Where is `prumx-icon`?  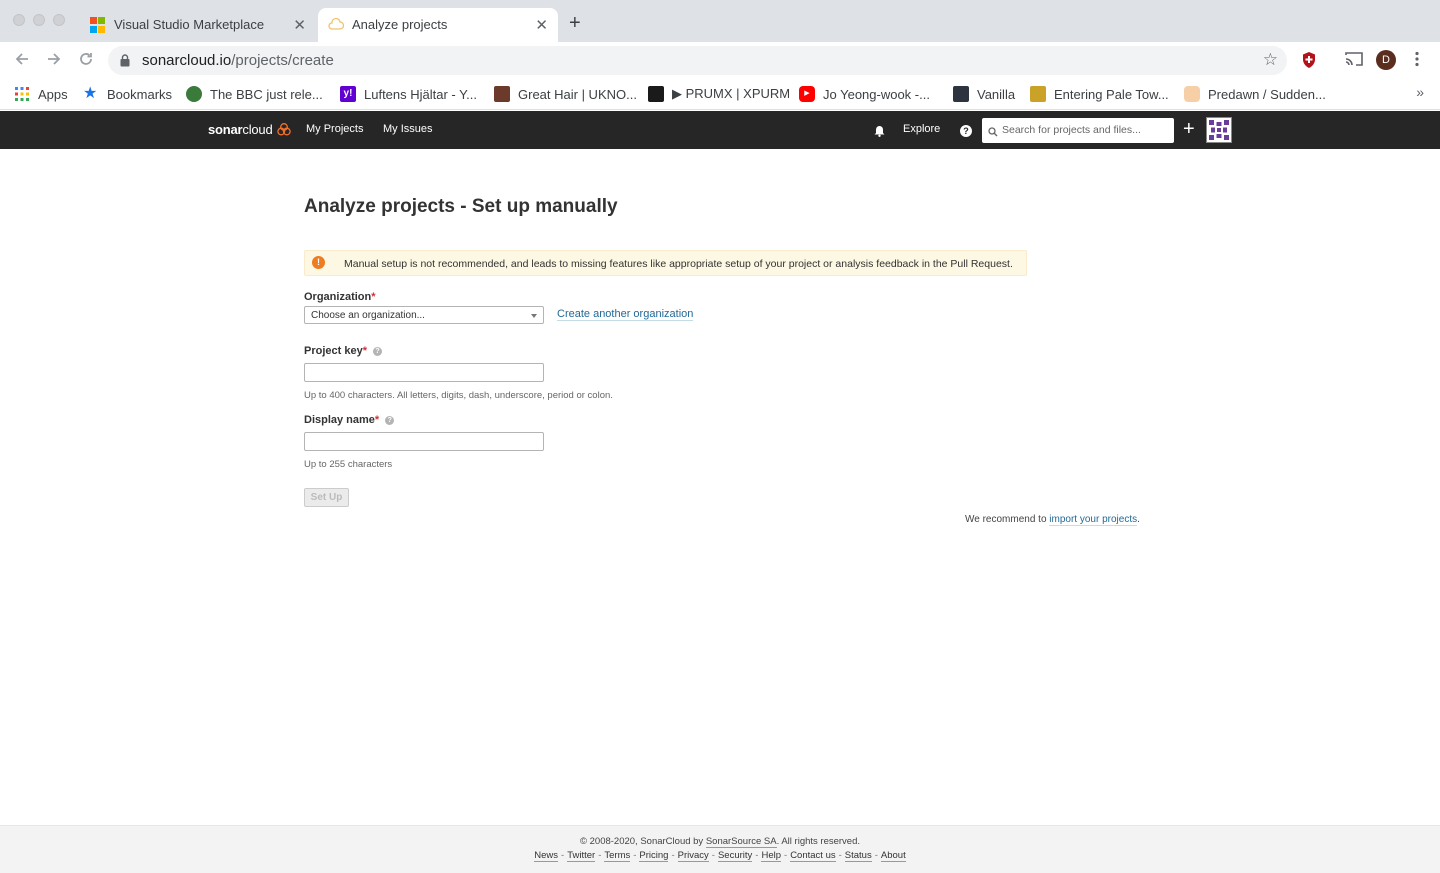 prumx-icon is located at coordinates (656, 94).